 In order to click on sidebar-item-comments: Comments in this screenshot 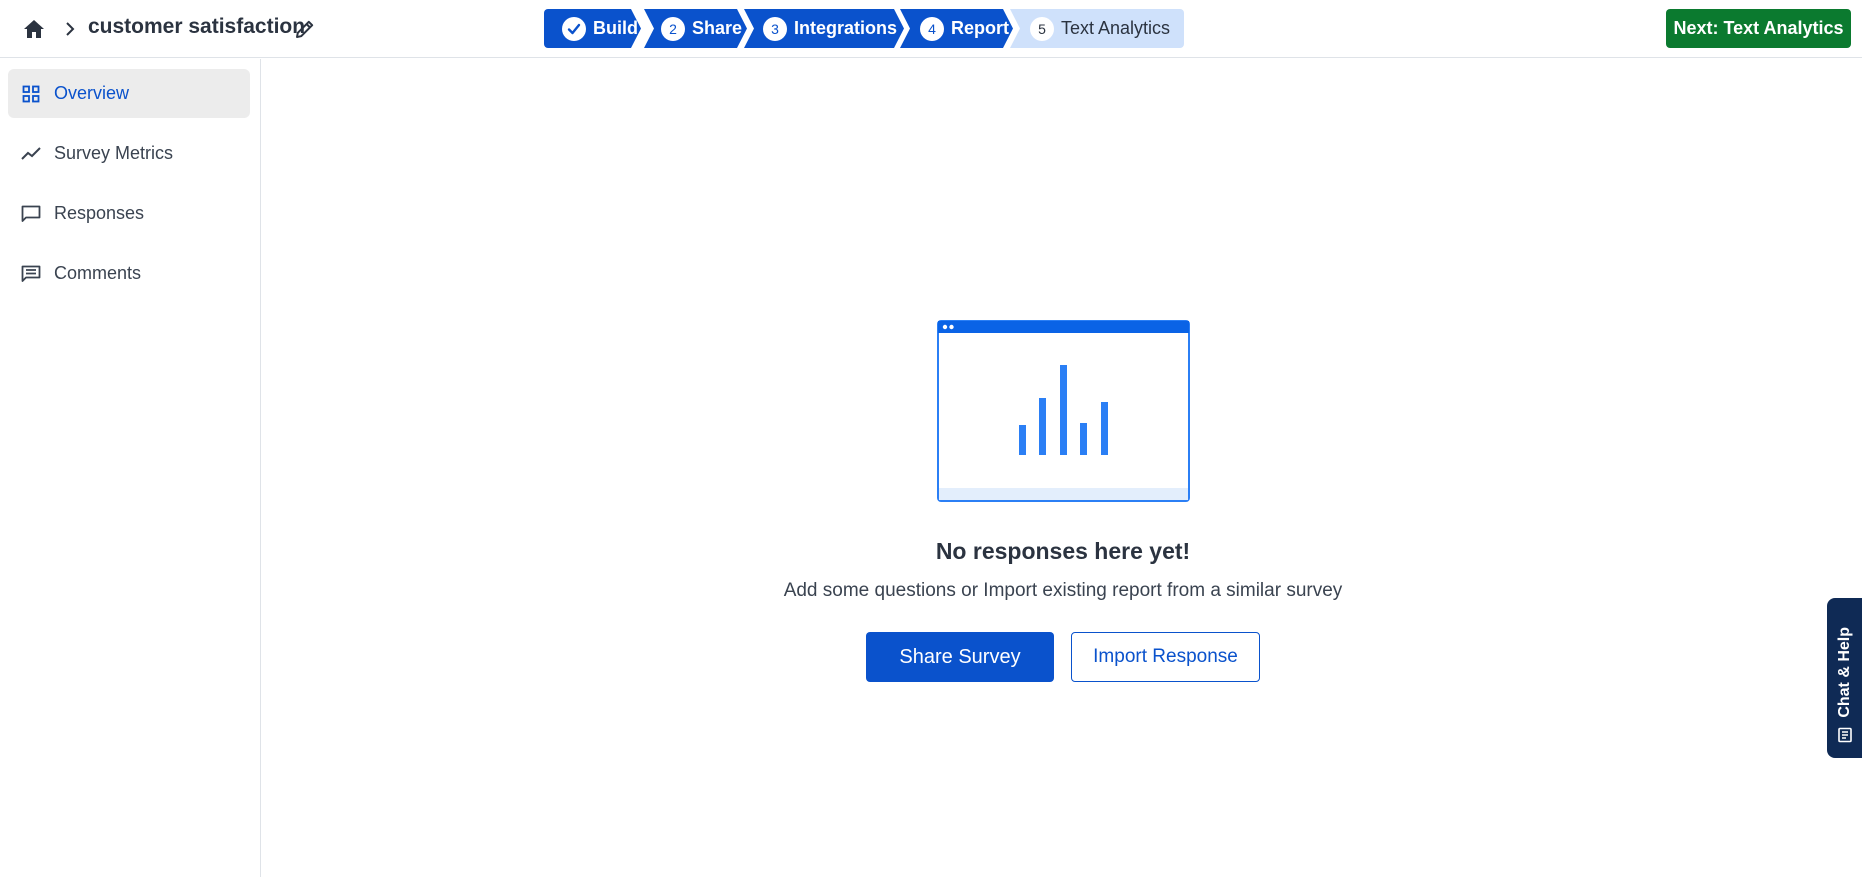, I will do `click(129, 273)`.